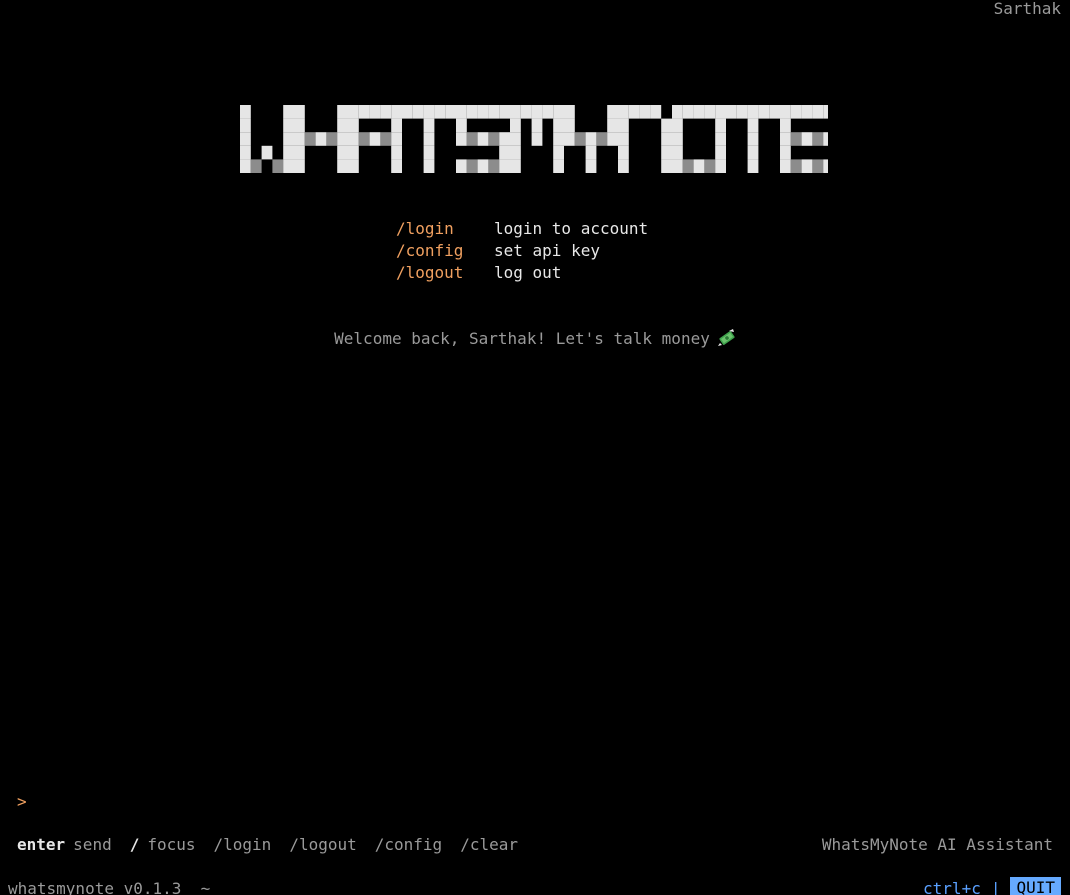 The image size is (1070, 895). Describe the element at coordinates (535, 340) in the screenshot. I see `welcome-message: Welcome back, Sarthak! Let's talk money` at that location.